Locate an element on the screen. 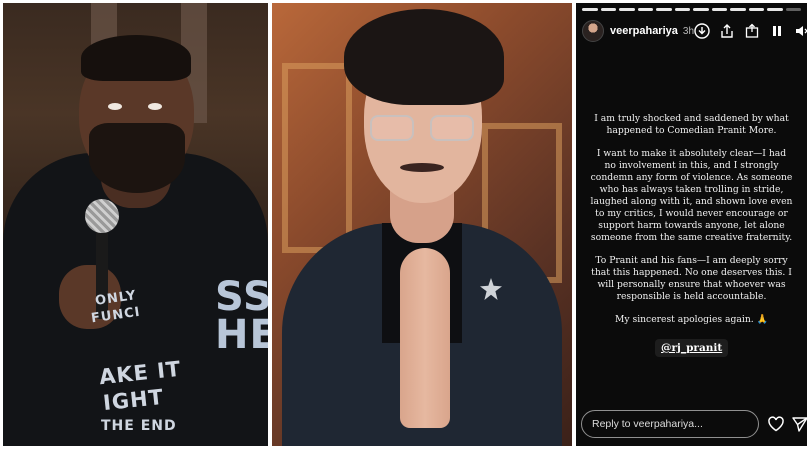 The height and width of the screenshot is (450, 810). hoodie-print-line: HE is located at coordinates (241, 335).